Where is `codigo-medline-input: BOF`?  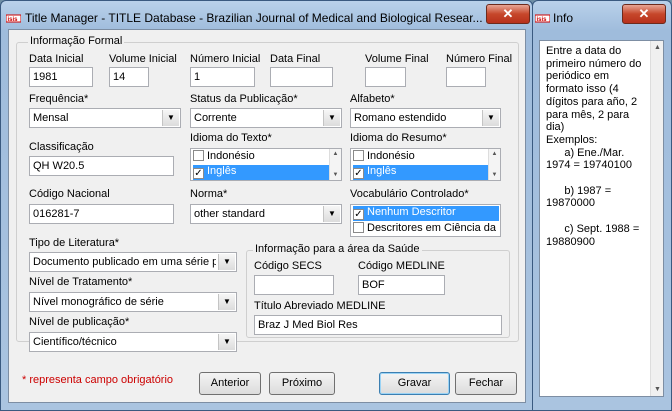 codigo-medline-input: BOF is located at coordinates (401, 285).